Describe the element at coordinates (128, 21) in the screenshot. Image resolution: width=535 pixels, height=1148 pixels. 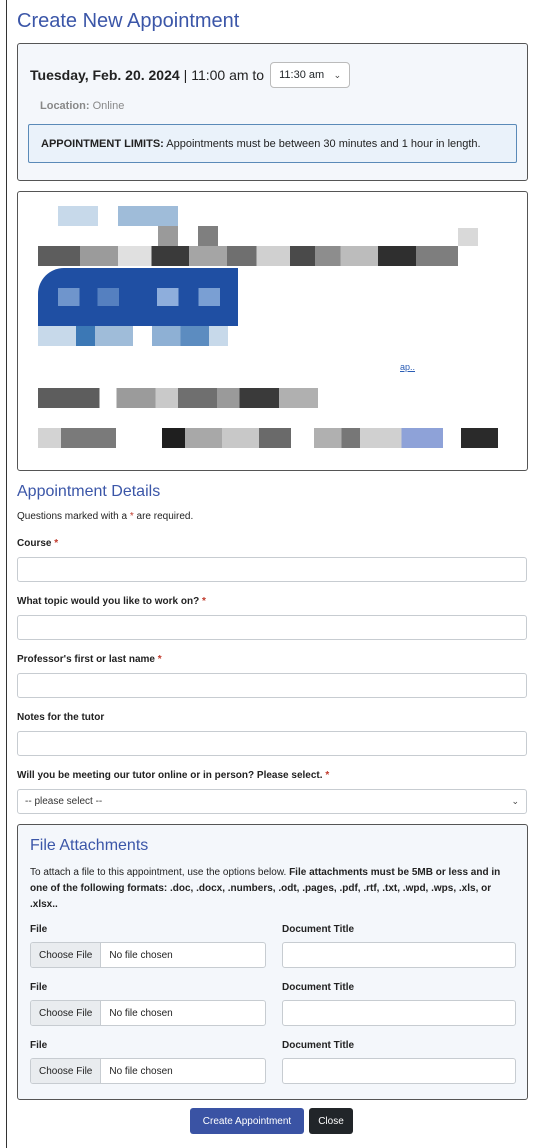
I see `page-title: Create New Appointment` at that location.